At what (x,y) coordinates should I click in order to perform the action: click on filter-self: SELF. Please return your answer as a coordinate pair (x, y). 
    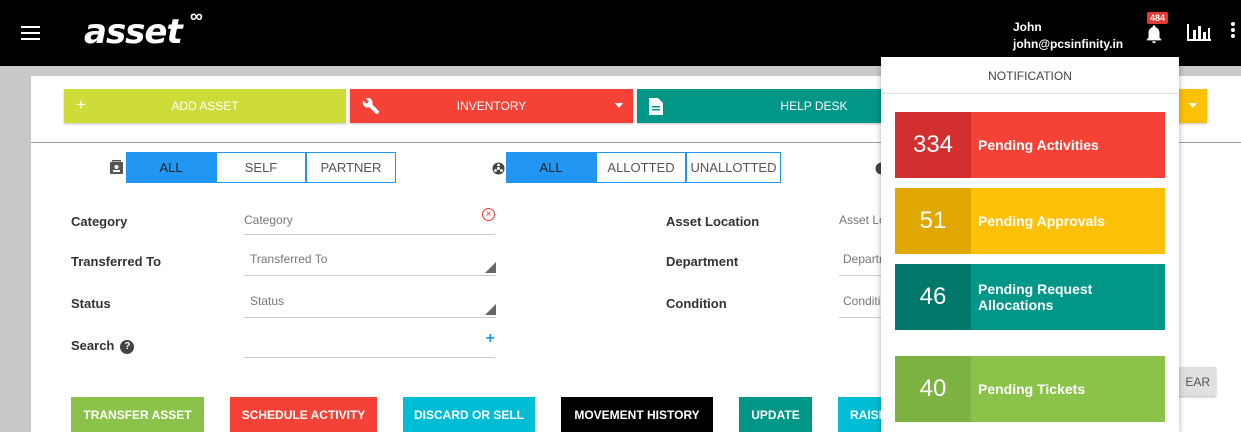
    Looking at the image, I should click on (261, 167).